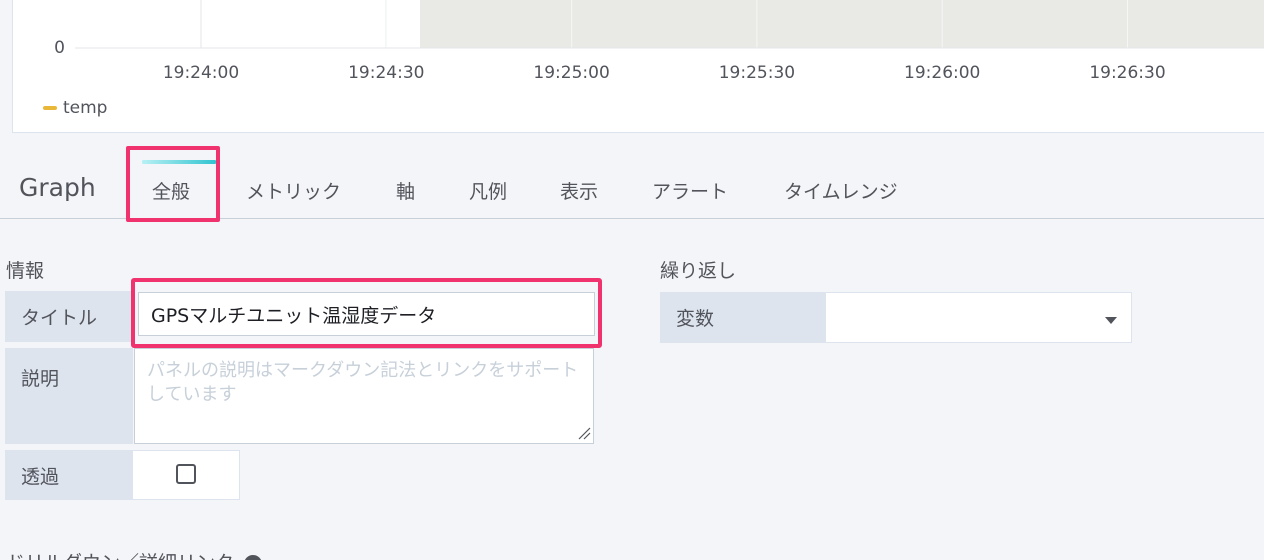 The width and height of the screenshot is (1264, 560). I want to click on legend-item-temp: temp, so click(75, 108).